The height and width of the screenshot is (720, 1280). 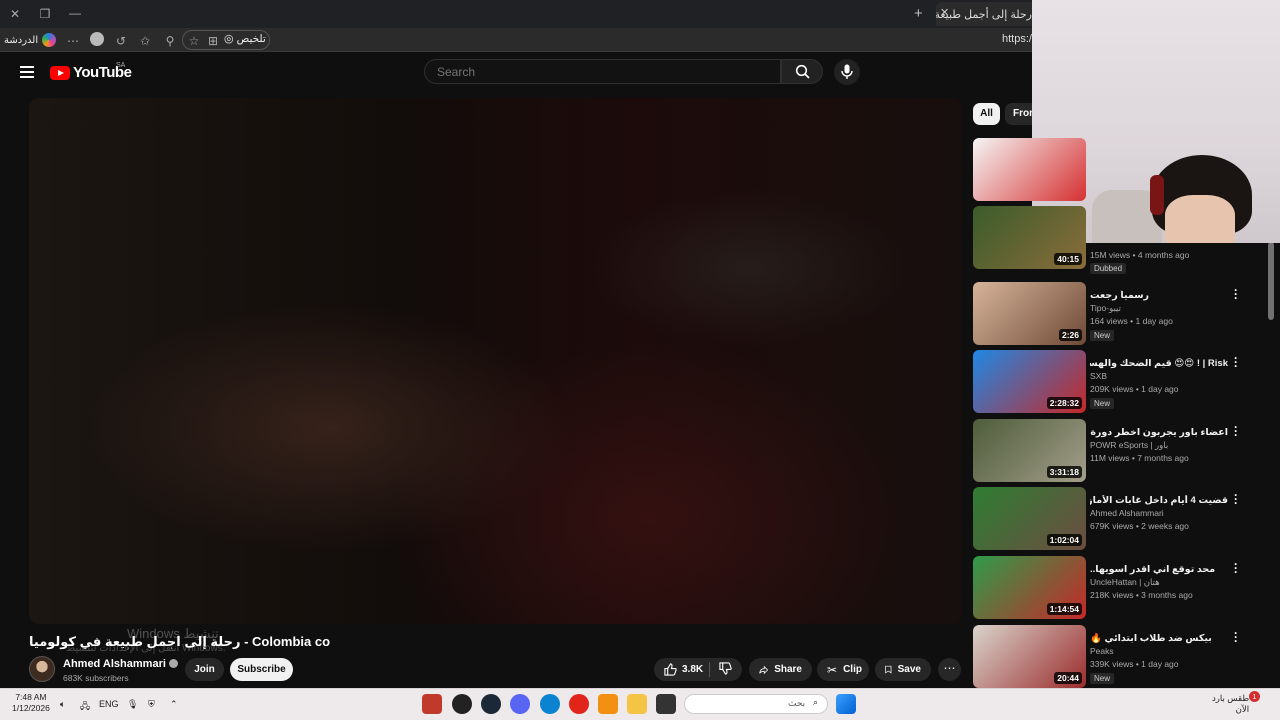 What do you see at coordinates (1064, 403) in the screenshot?
I see `video-duration: 2:28:32` at bounding box center [1064, 403].